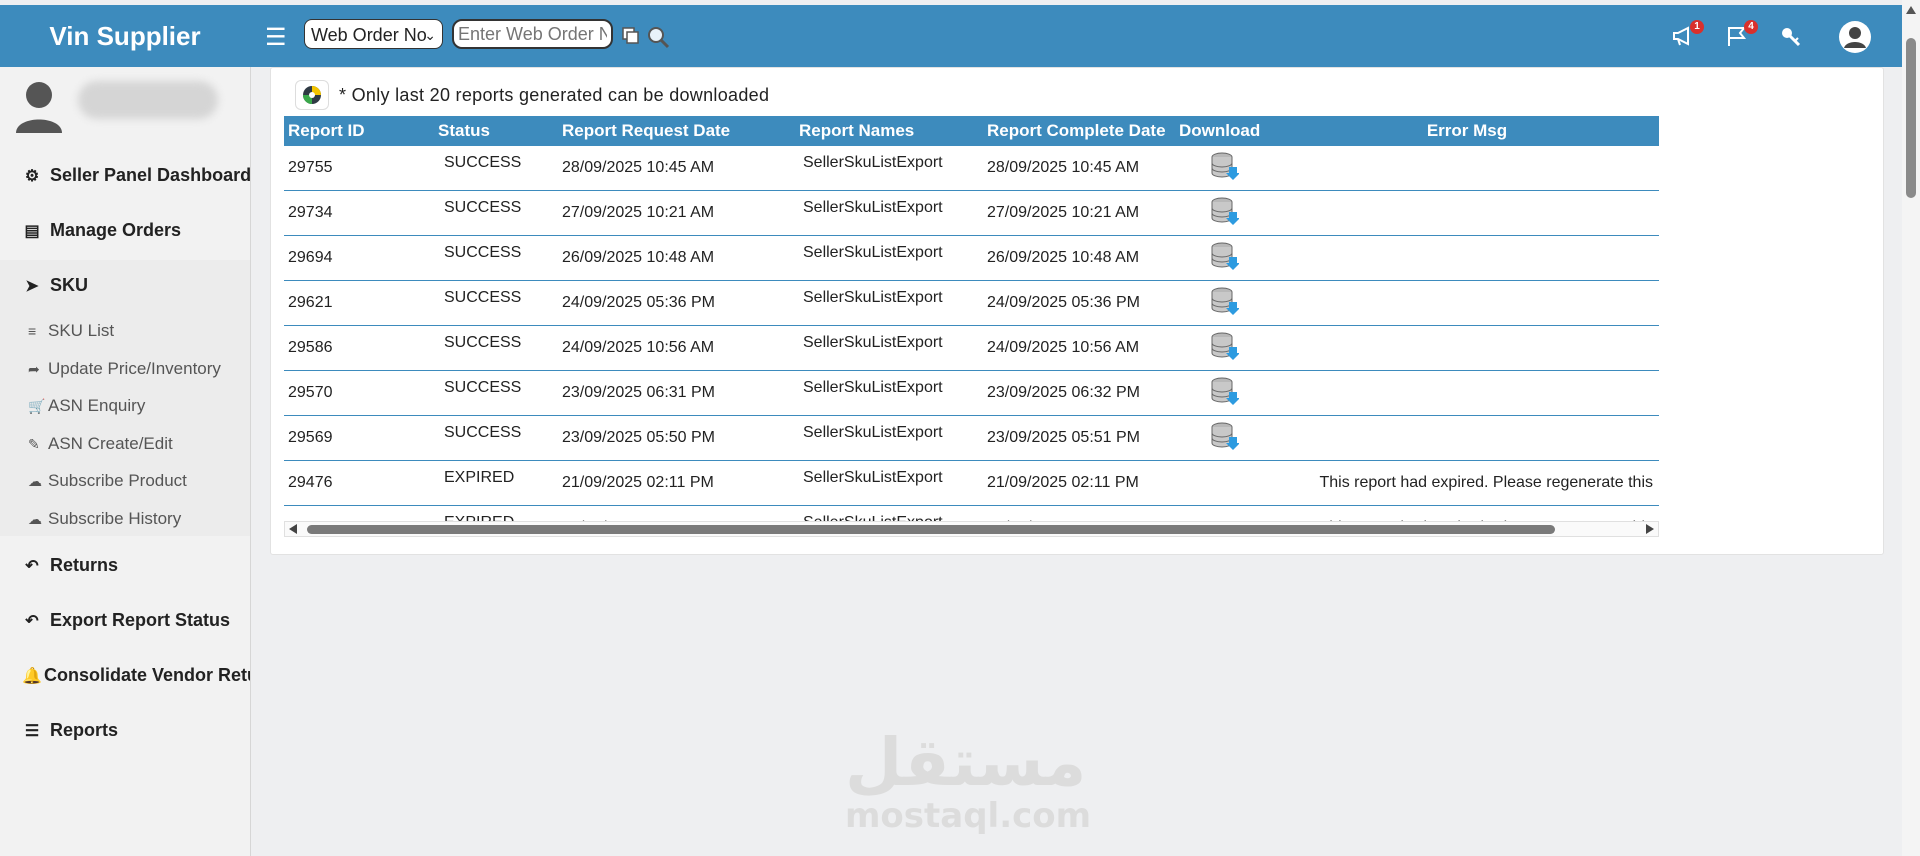 The width and height of the screenshot is (1920, 856). I want to click on cell-complete-date: 28/09/2025 10:45 AM, so click(1079, 168).